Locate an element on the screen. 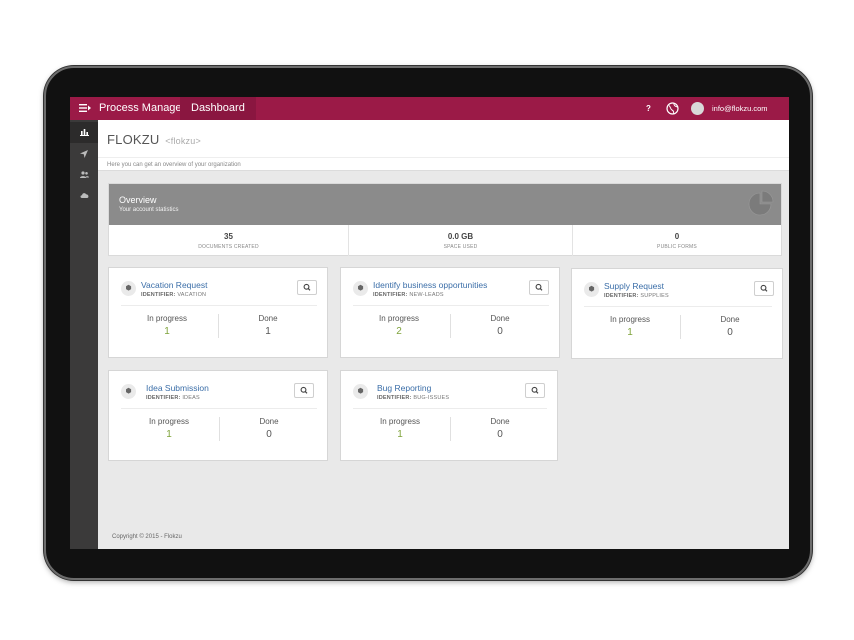 This screenshot has width=854, height=640. user-email-link: info@flokzu.com is located at coordinates (740, 108).